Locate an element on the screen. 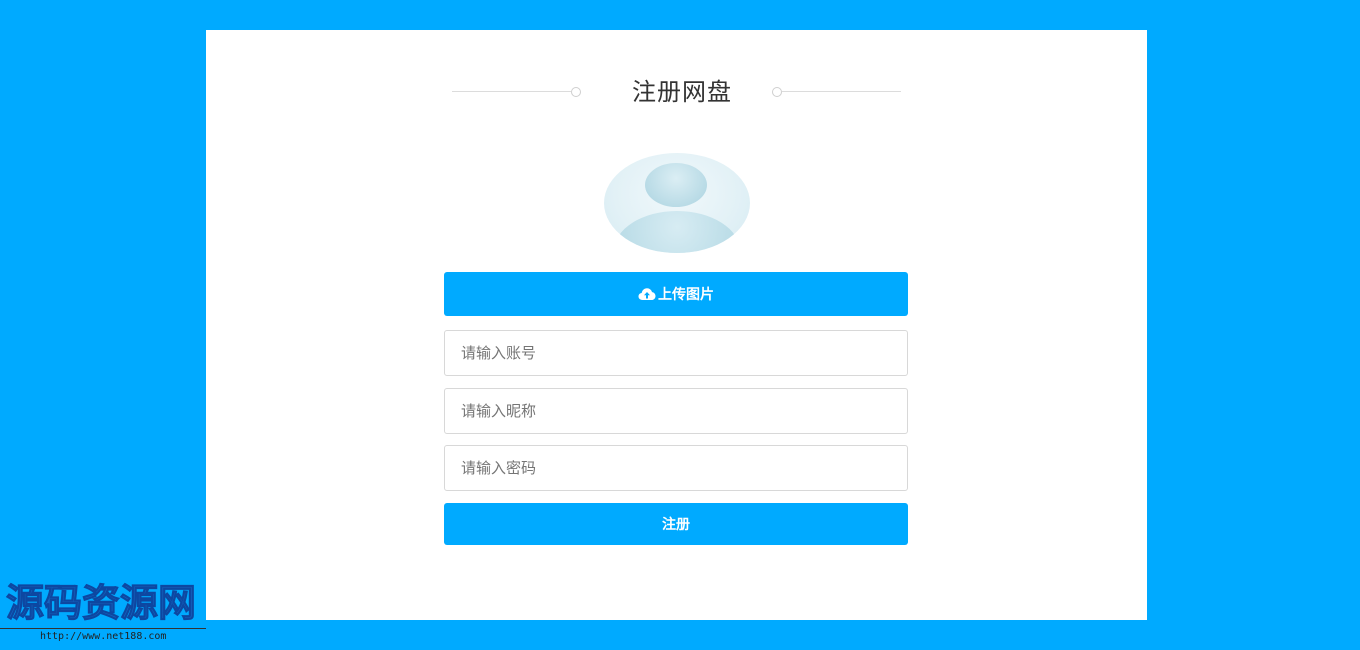  avatar-preview is located at coordinates (677, 203).